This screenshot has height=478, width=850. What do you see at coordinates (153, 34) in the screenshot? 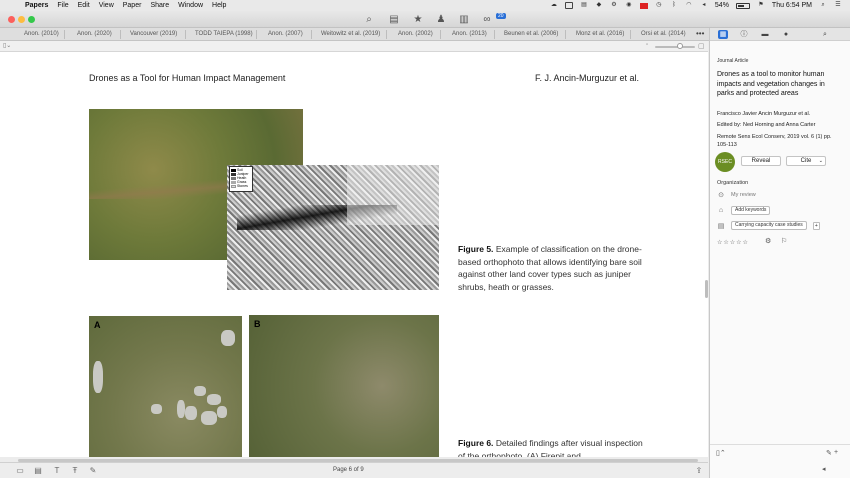
I see `tab-vancouver-2019: Vancouver (2019)` at bounding box center [153, 34].